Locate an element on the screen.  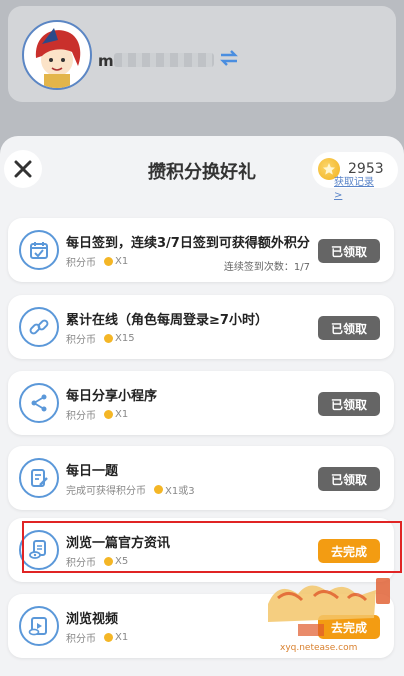
link-icon is located at coordinates (39, 327).